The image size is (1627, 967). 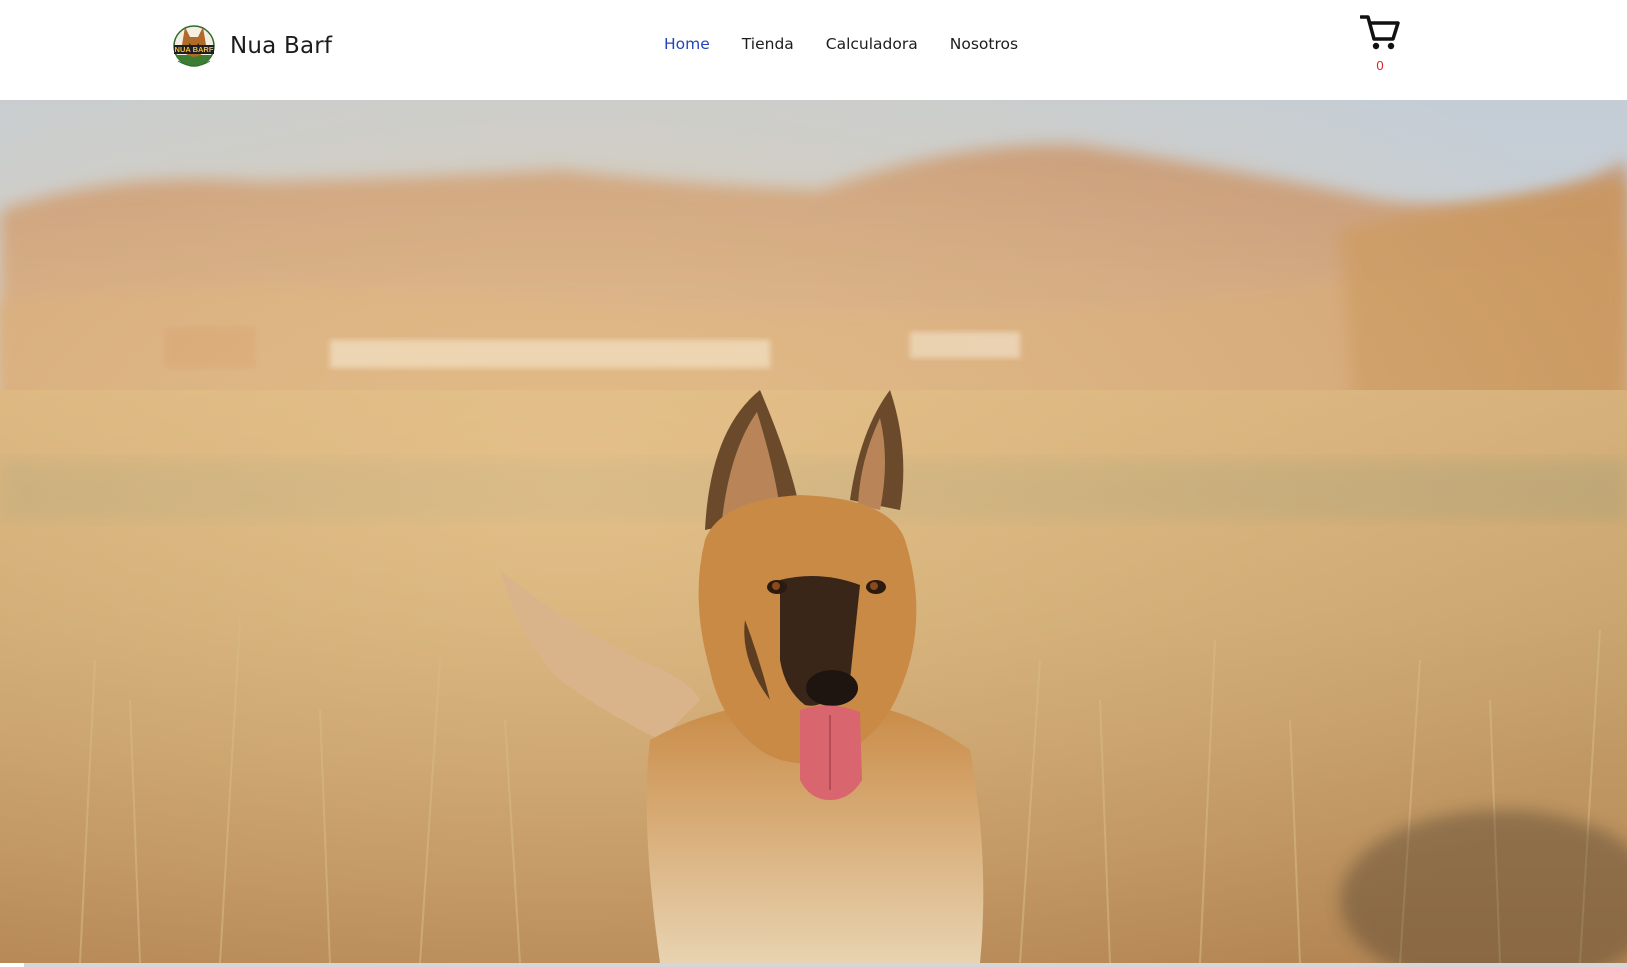 I want to click on nua-barf-logo: NUA BARF, so click(x=194, y=46).